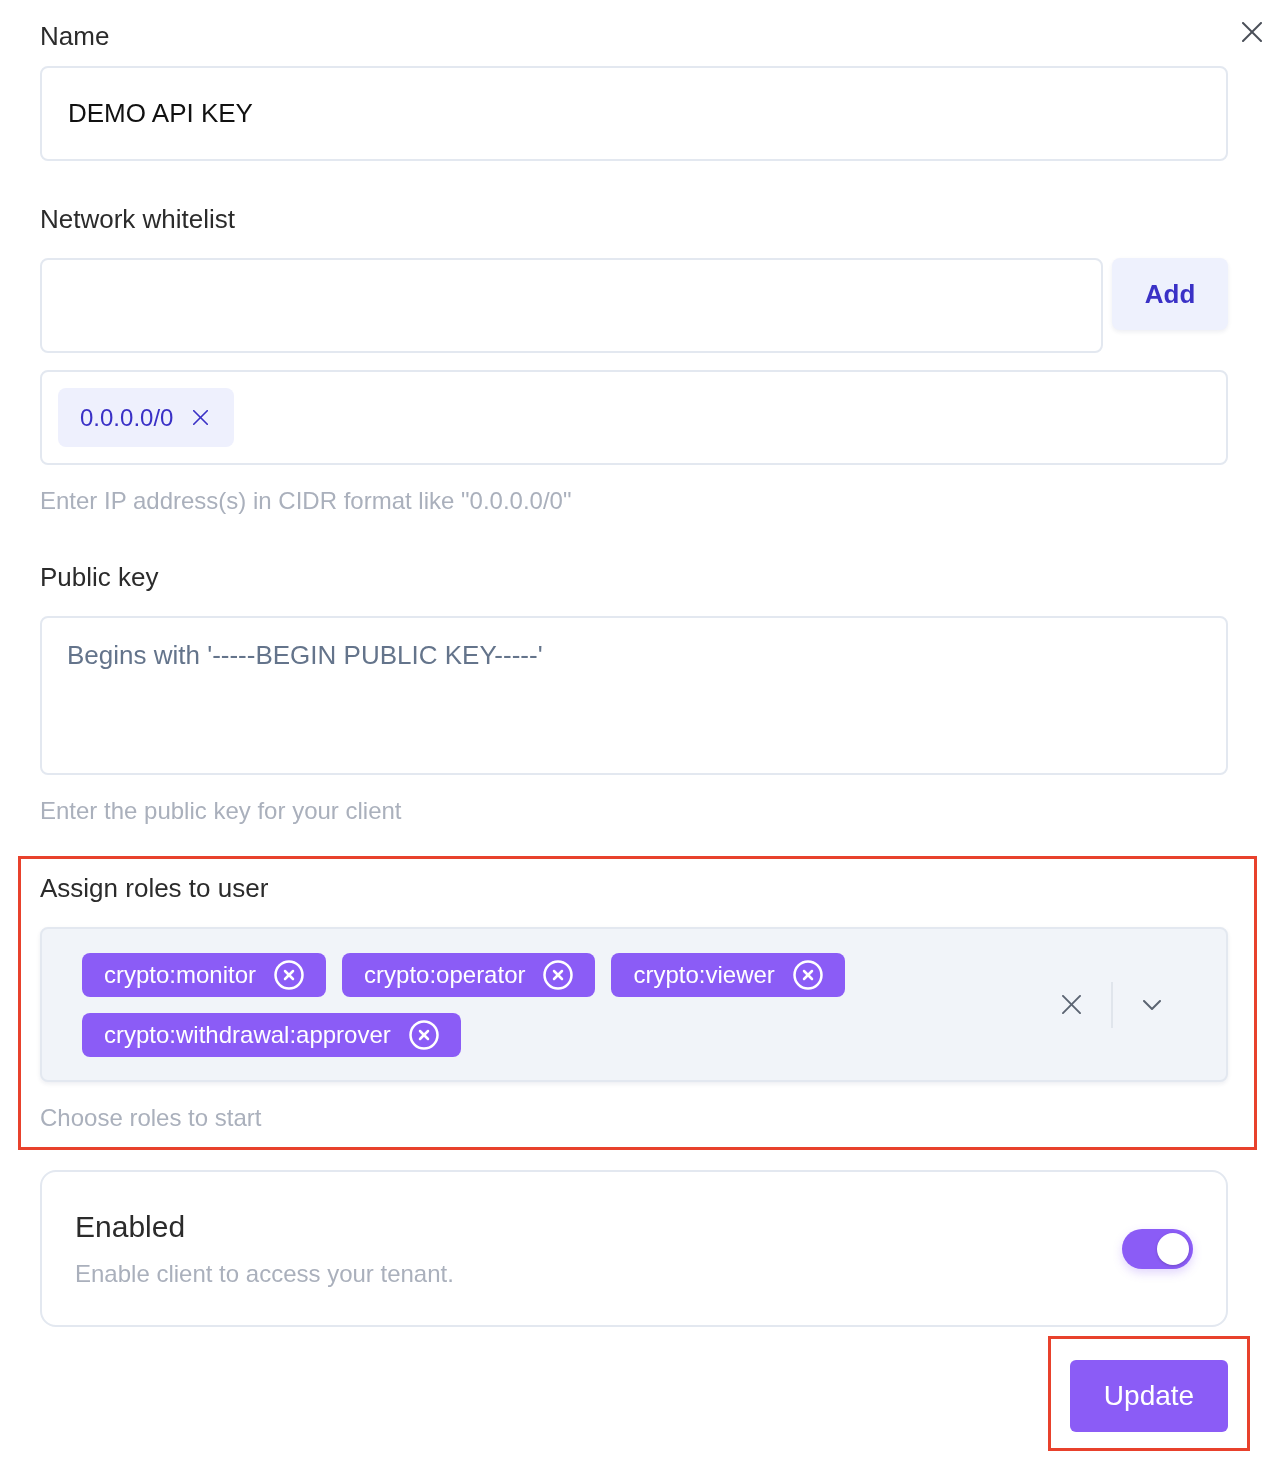 Image resolution: width=1268 pixels, height=1472 pixels. What do you see at coordinates (75, 36) in the screenshot?
I see `name-label: Name` at bounding box center [75, 36].